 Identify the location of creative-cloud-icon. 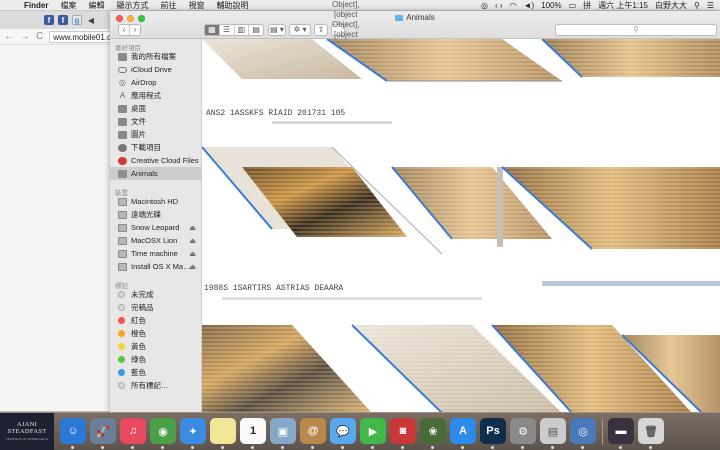
(122, 160).